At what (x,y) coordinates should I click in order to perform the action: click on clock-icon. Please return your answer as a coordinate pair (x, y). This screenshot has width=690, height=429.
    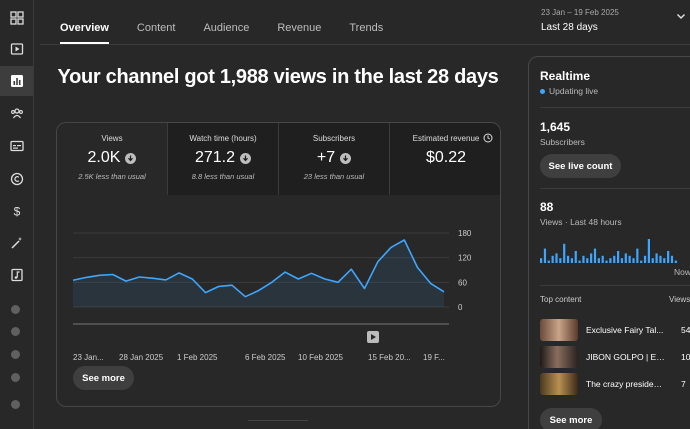
    Looking at the image, I should click on (488, 138).